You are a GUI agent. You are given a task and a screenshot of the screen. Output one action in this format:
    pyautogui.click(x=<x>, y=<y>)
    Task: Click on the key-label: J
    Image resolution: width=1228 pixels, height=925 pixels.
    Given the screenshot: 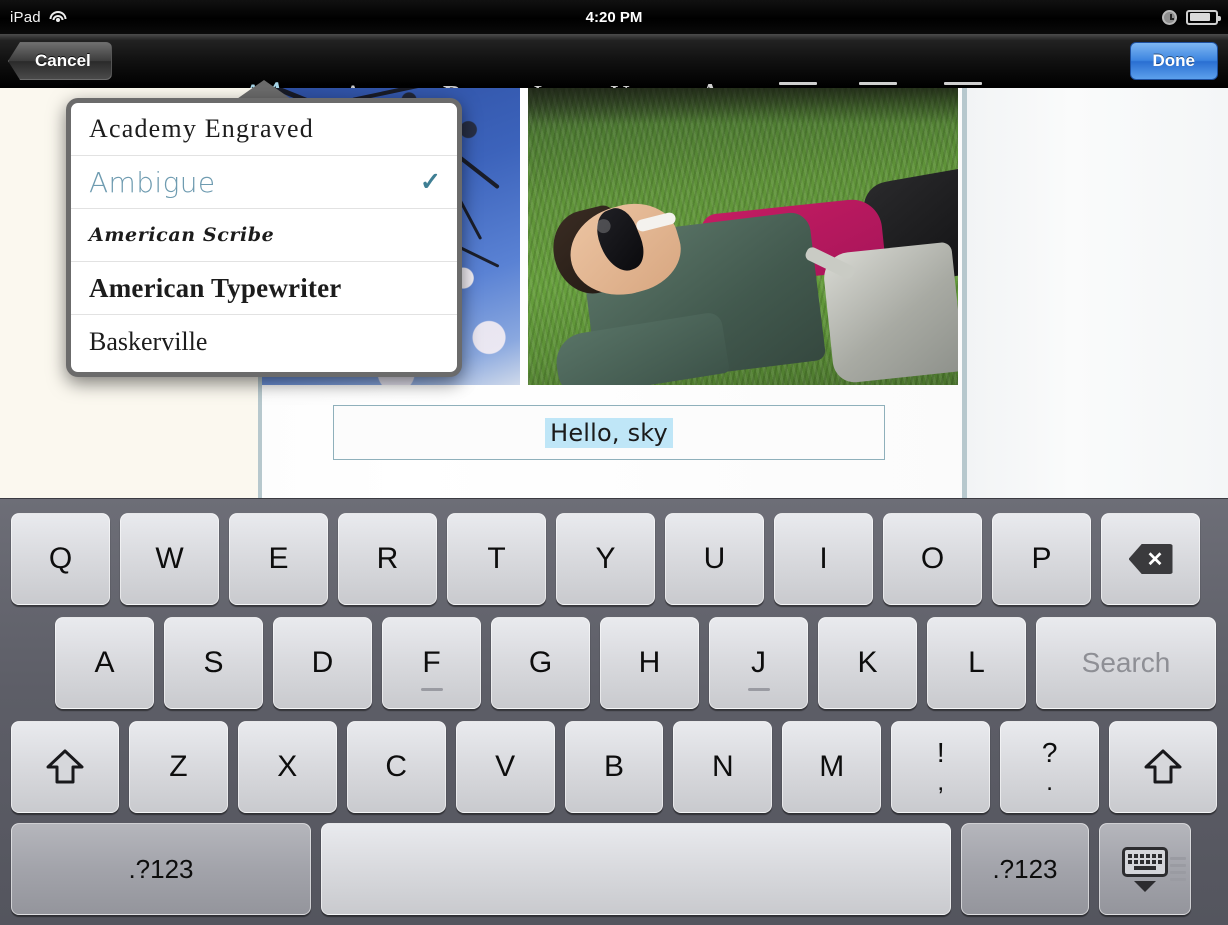 What is the action you would take?
    pyautogui.click(x=758, y=662)
    